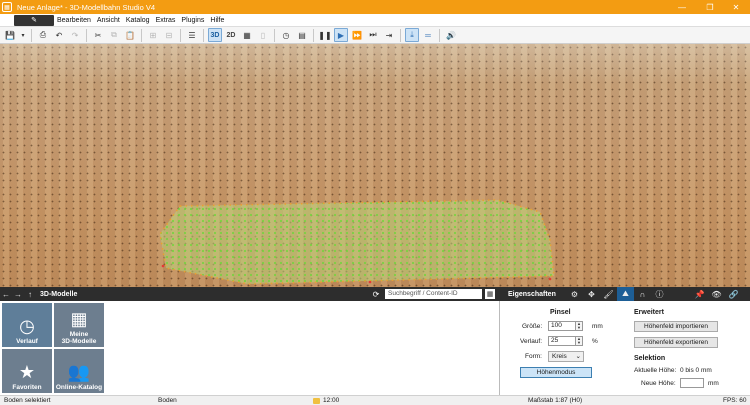 The height and width of the screenshot is (405, 750). Describe the element at coordinates (655, 370) in the screenshot. I see `aktuelle-hoehe-label: Aktuelle Höhe:` at that location.